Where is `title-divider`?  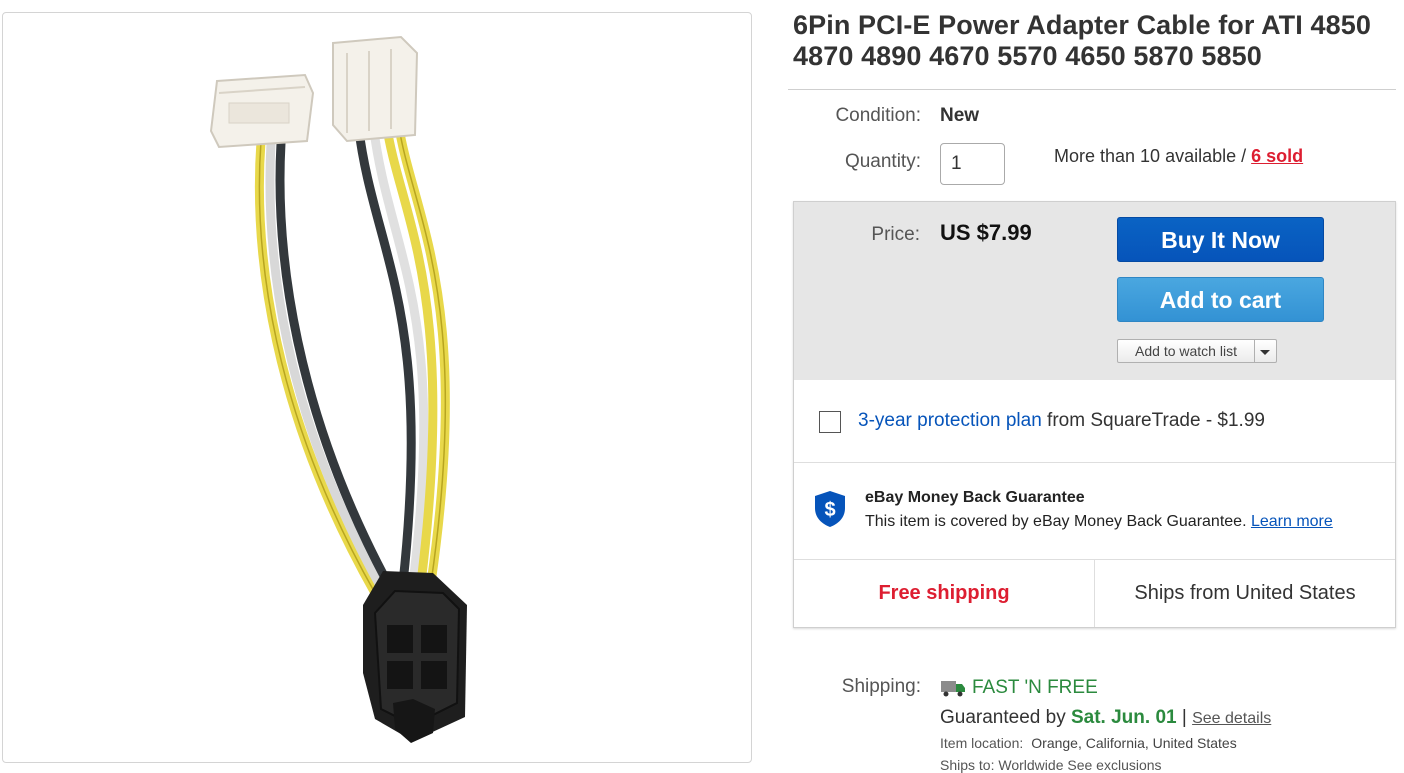
title-divider is located at coordinates (1092, 89).